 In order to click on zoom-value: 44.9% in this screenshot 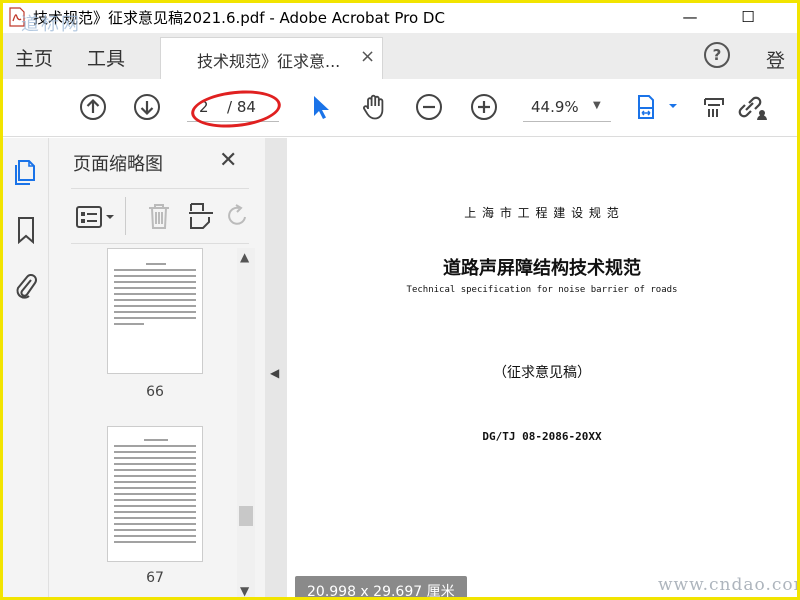, I will do `click(555, 107)`.